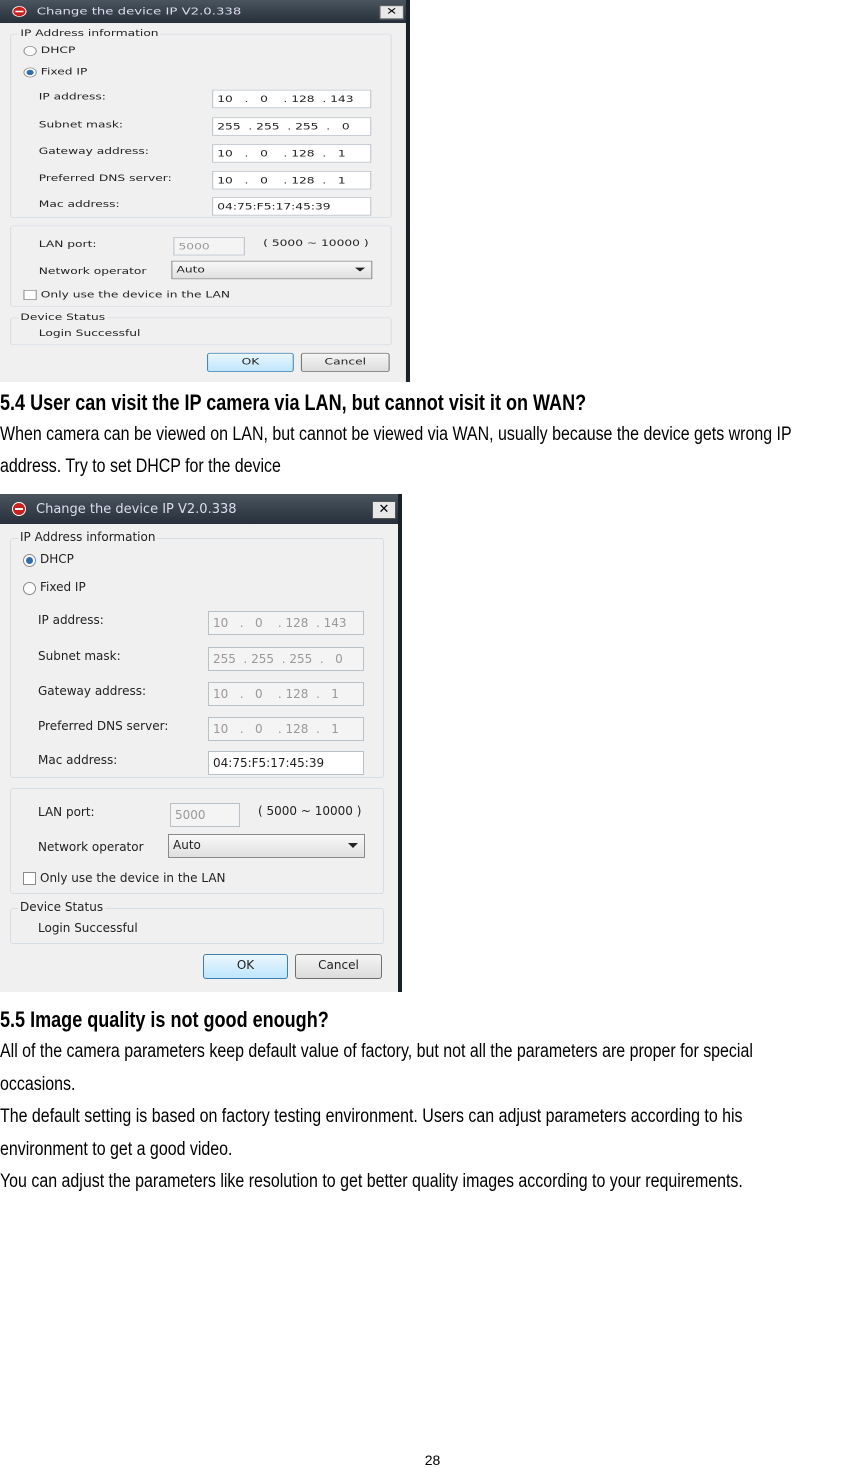  Describe the element at coordinates (432, 1460) in the screenshot. I see `page-number: 28` at that location.